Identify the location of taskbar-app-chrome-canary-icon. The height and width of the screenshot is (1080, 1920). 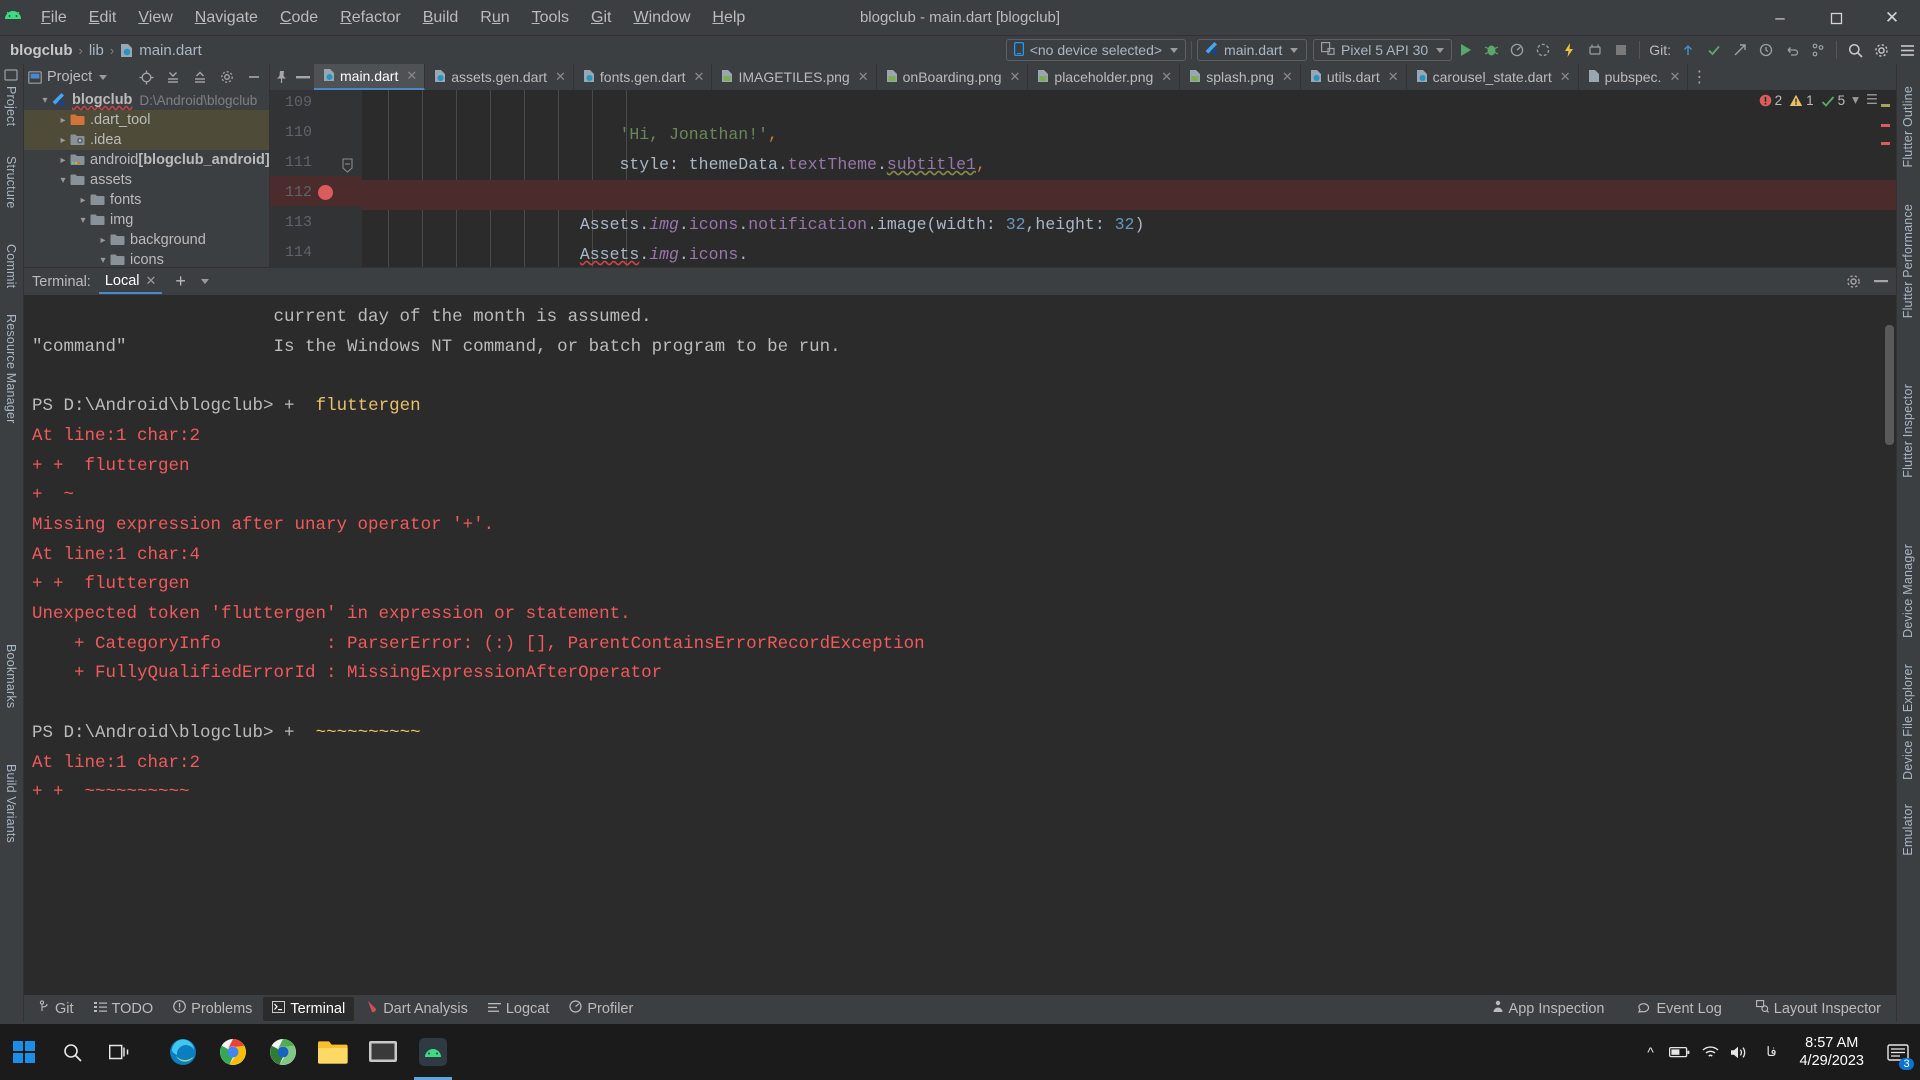
(283, 1052).